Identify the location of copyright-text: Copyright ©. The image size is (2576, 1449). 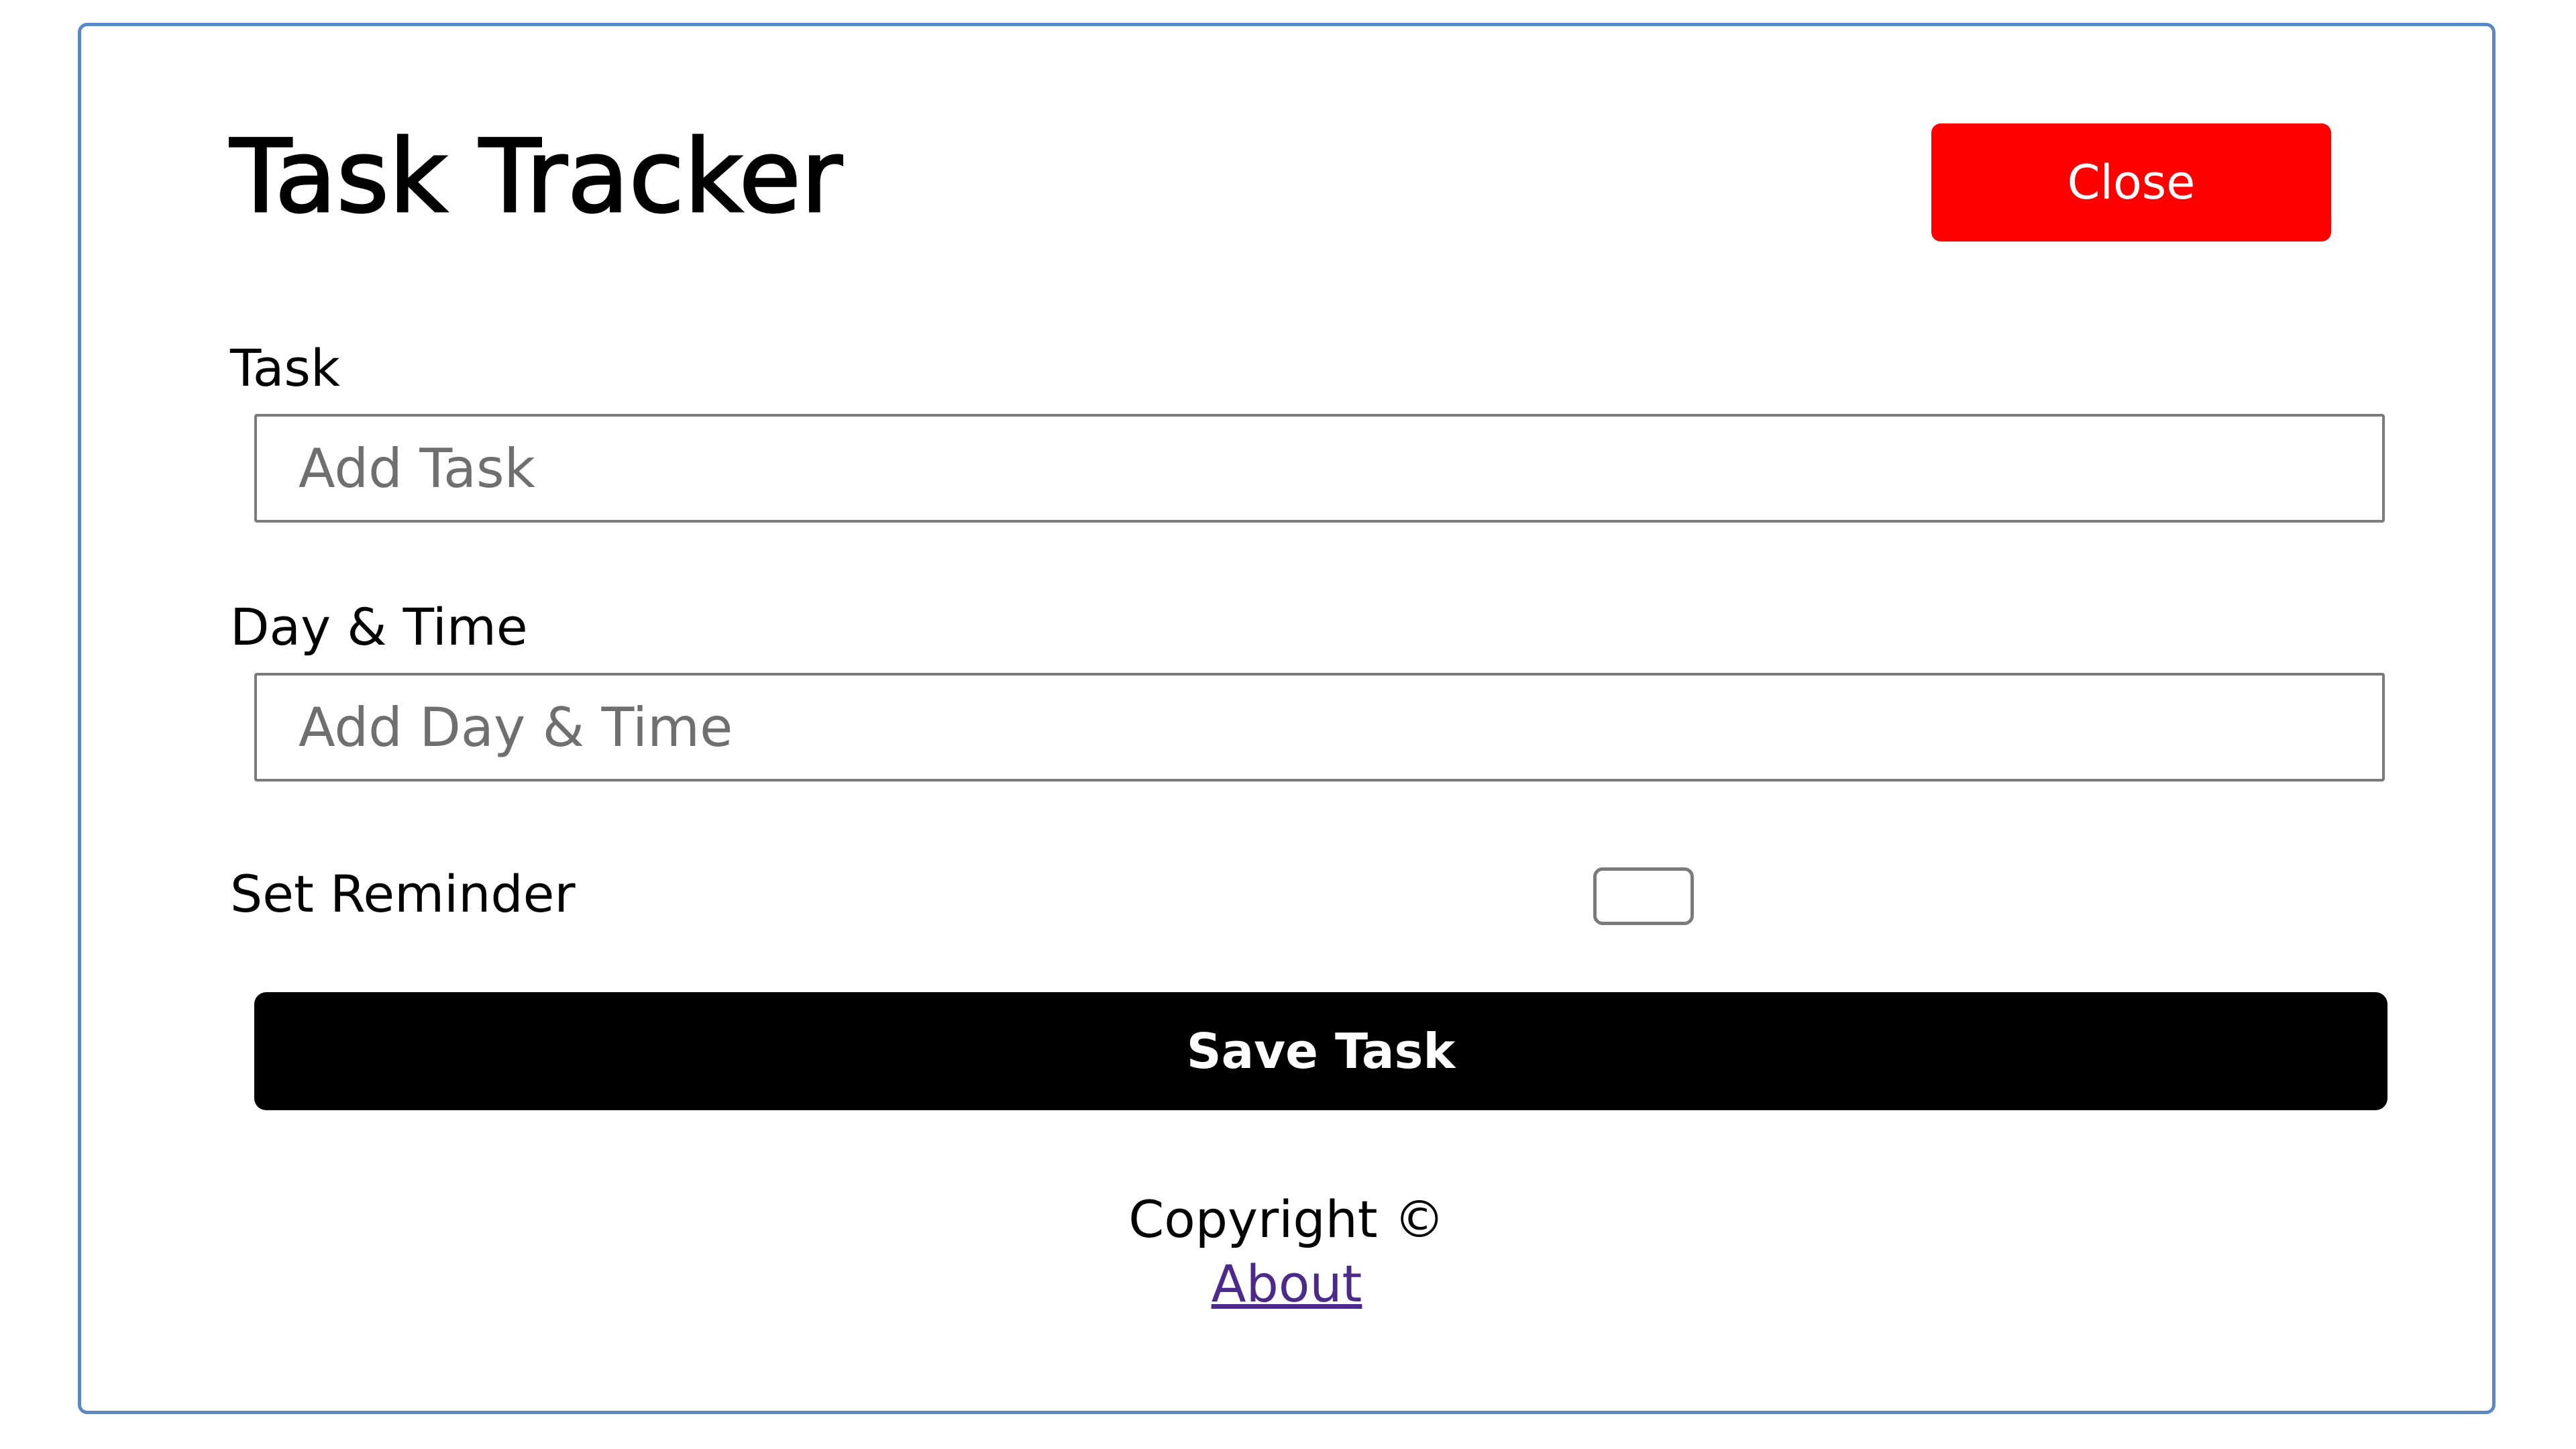
(1286, 1219).